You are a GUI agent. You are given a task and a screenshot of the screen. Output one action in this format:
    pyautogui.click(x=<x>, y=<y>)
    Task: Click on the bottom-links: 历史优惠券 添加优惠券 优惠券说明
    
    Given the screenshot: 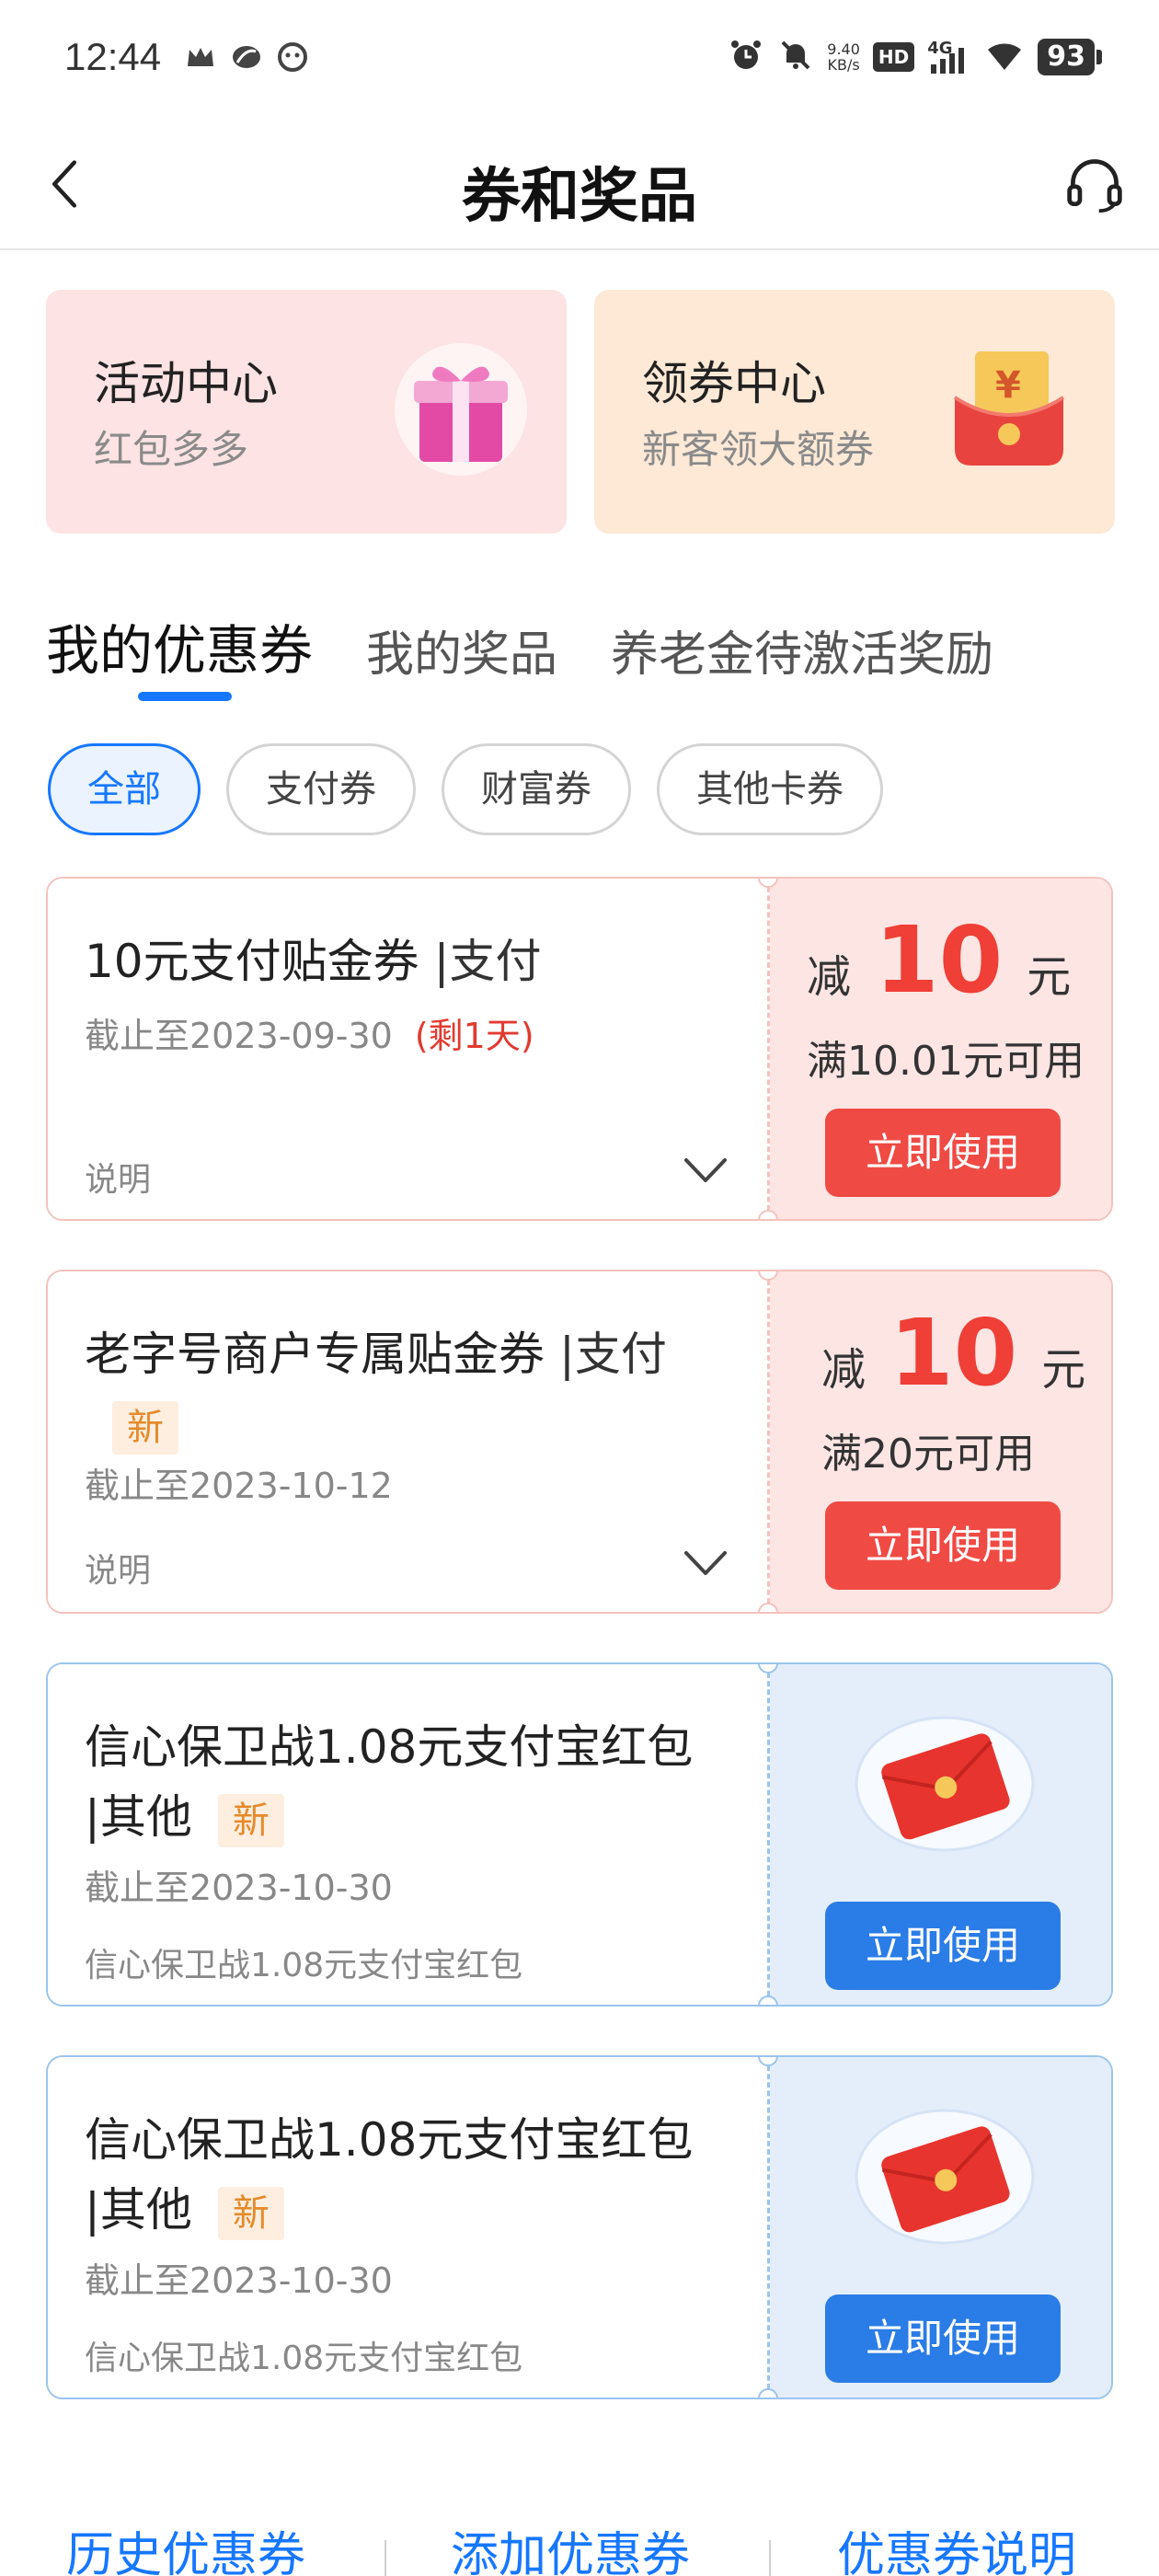 What is the action you would take?
    pyautogui.click(x=579, y=2546)
    